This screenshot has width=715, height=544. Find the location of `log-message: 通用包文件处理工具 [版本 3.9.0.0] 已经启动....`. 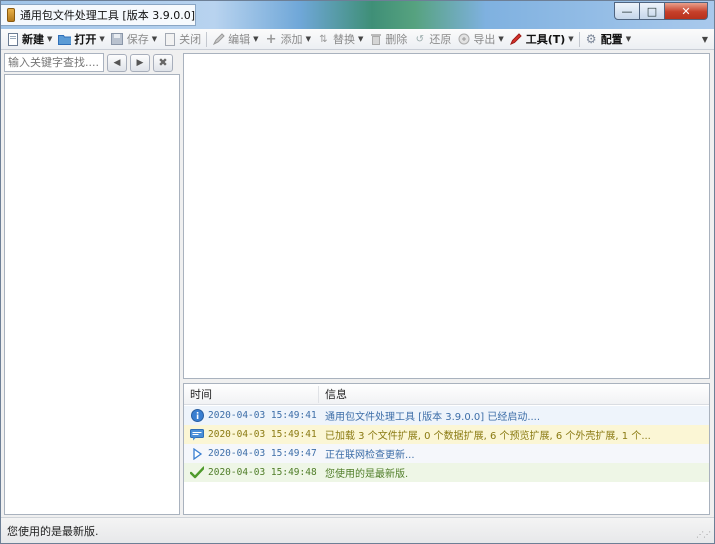

log-message: 通用包文件处理工具 [版本 3.9.0.0] 已经启动.... is located at coordinates (433, 417).